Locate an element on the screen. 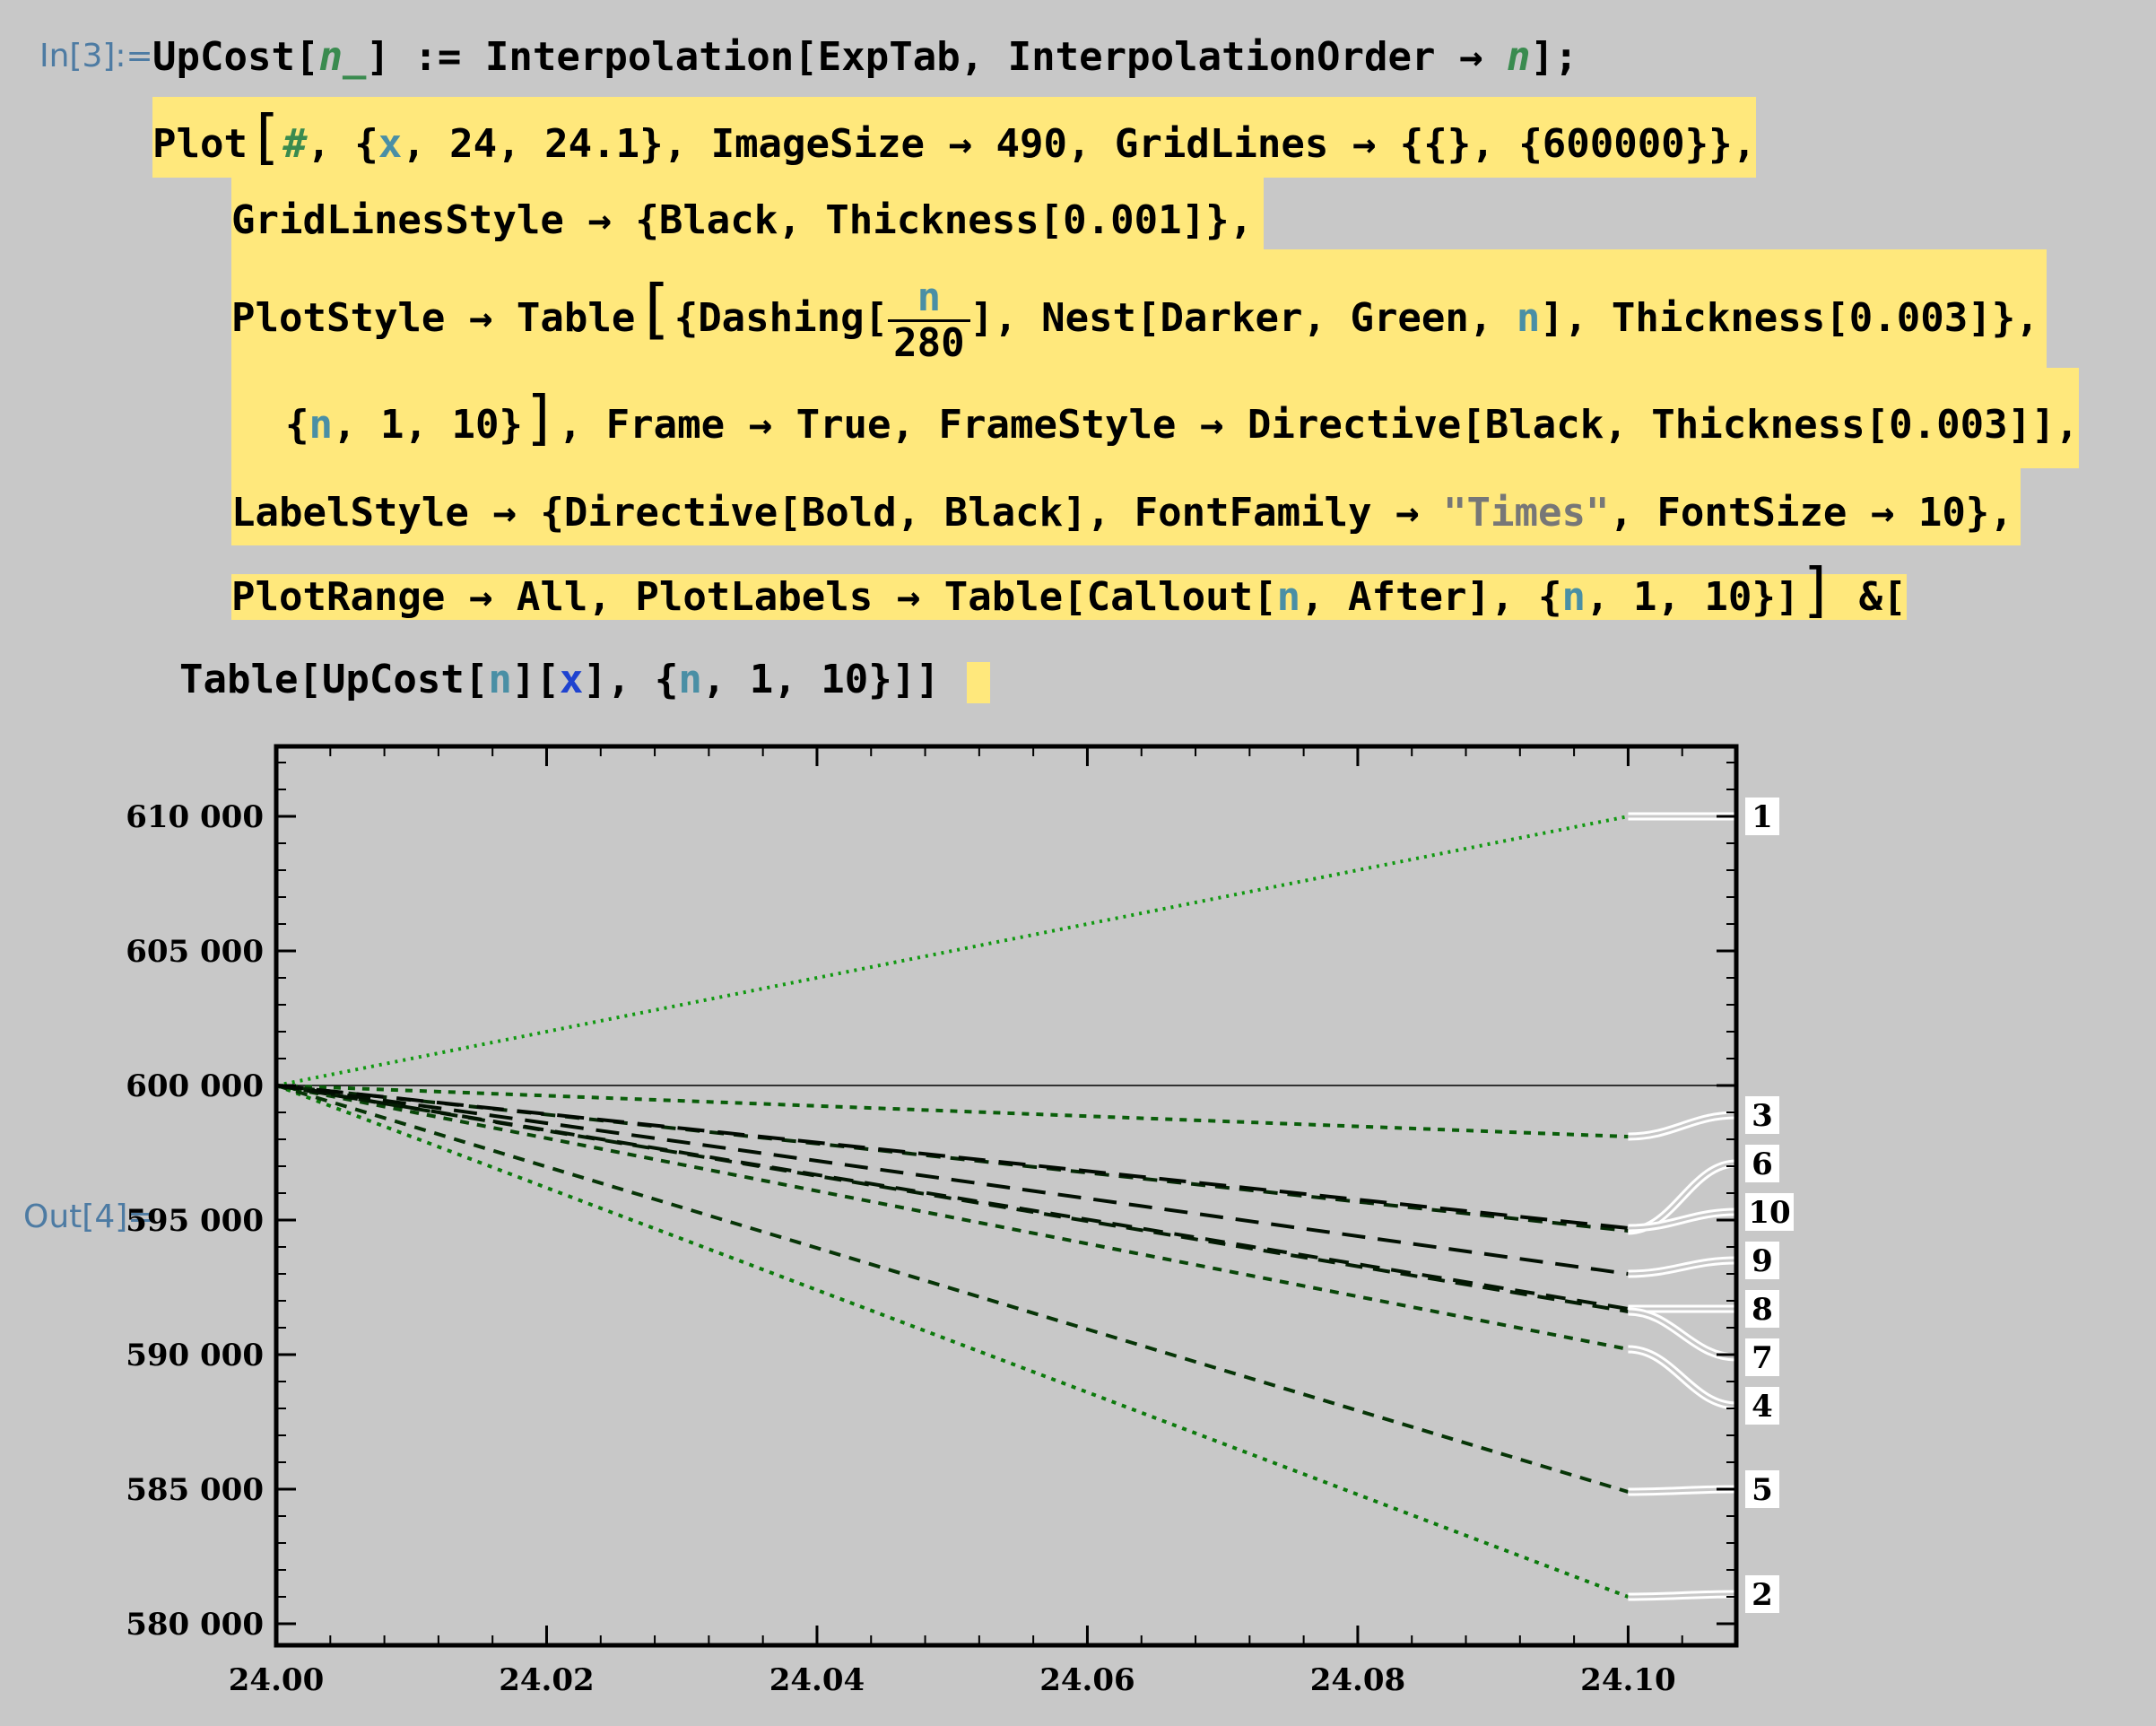 The image size is (2156, 1726). code-token: { is located at coordinates (297, 425).